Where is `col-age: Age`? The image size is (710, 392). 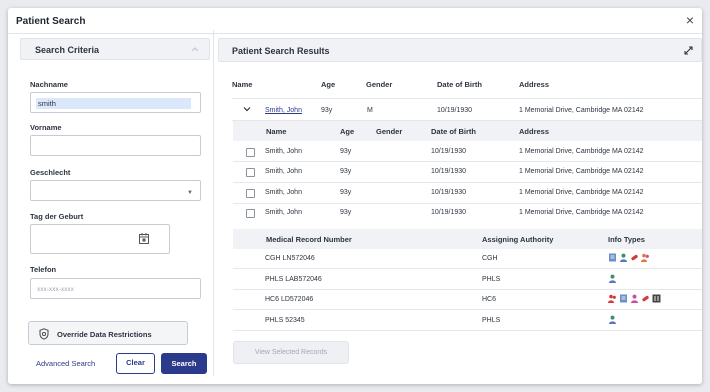
col-age: Age is located at coordinates (328, 84).